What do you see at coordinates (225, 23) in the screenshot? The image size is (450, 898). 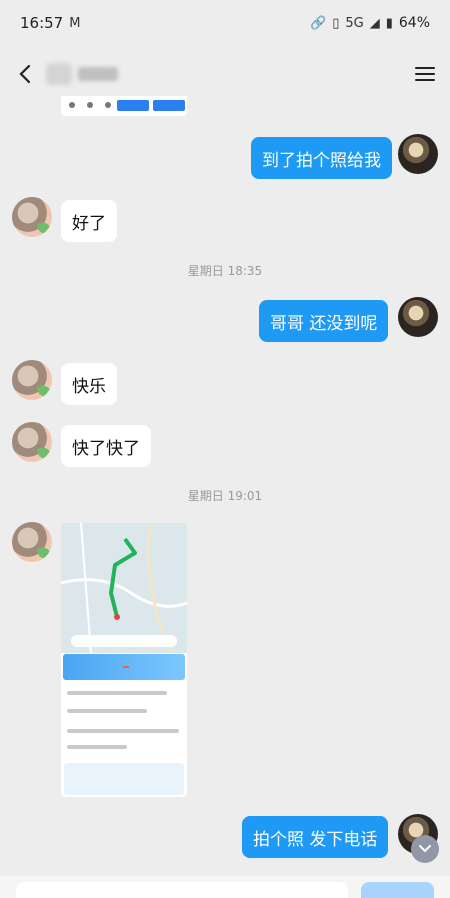 I see `status-bar: 16:57 M 🔗 ▯ 5G ◢ ▮ 64%` at bounding box center [225, 23].